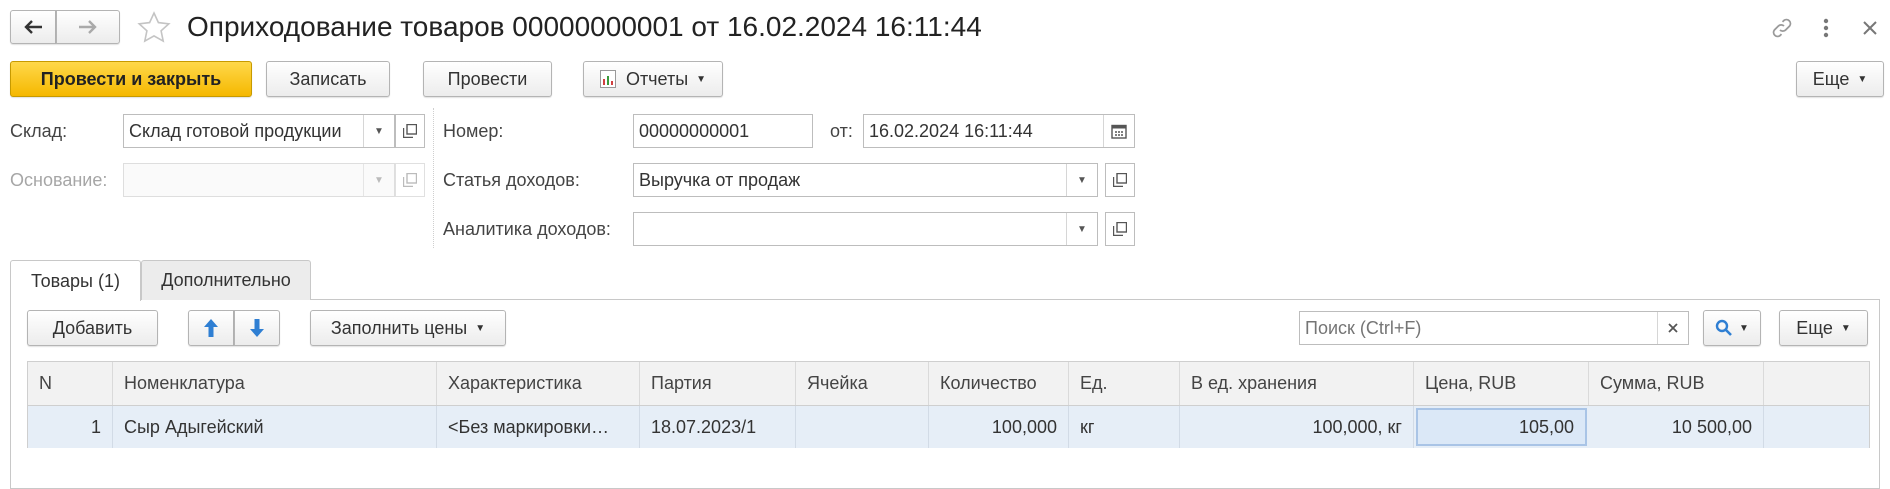 This screenshot has width=1890, height=489. What do you see at coordinates (1723, 327) in the screenshot?
I see `search-icon` at bounding box center [1723, 327].